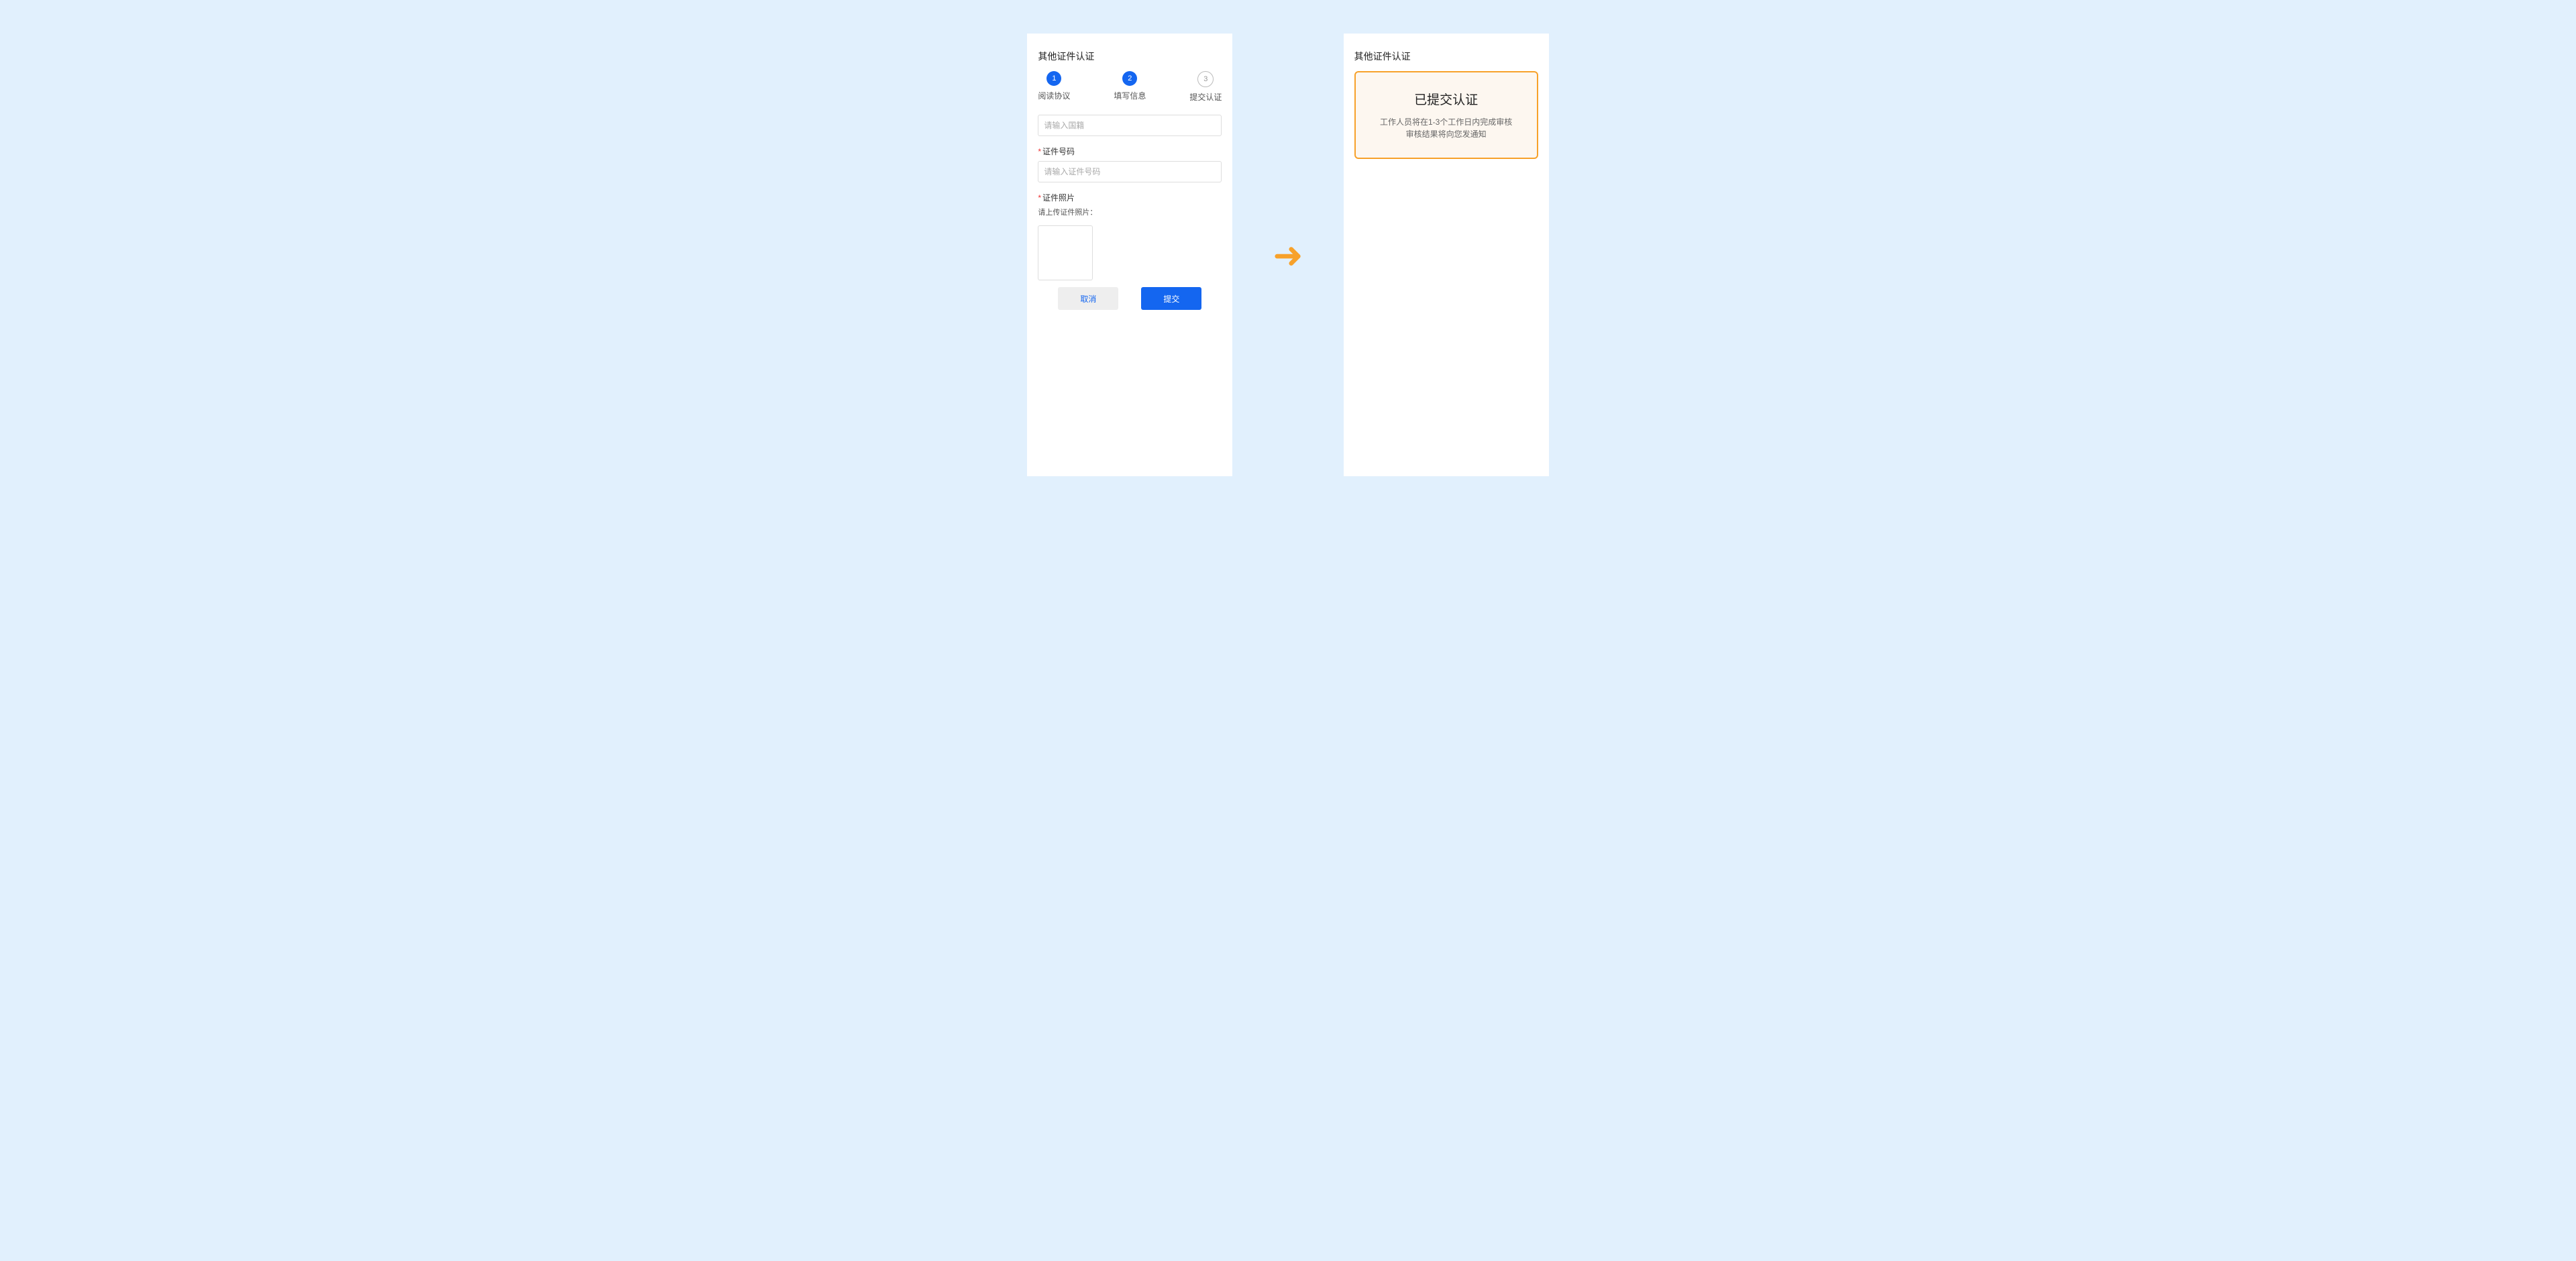  I want to click on photo-hint: 请上传证件照片：, so click(1067, 213).